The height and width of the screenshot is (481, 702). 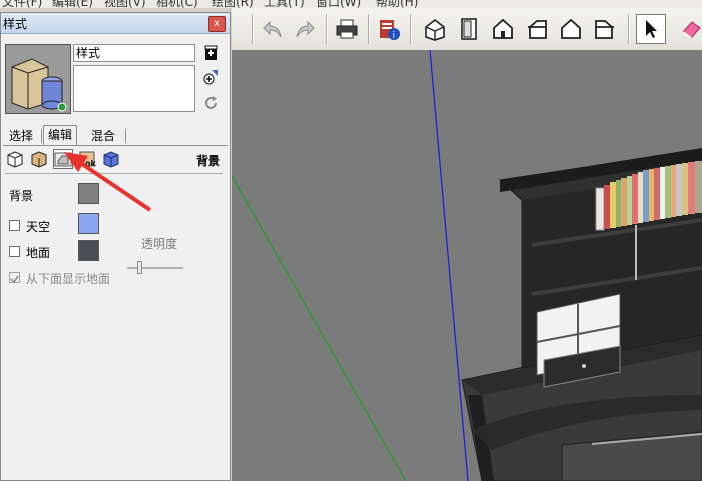 I want to click on iso-view-icon, so click(x=435, y=29).